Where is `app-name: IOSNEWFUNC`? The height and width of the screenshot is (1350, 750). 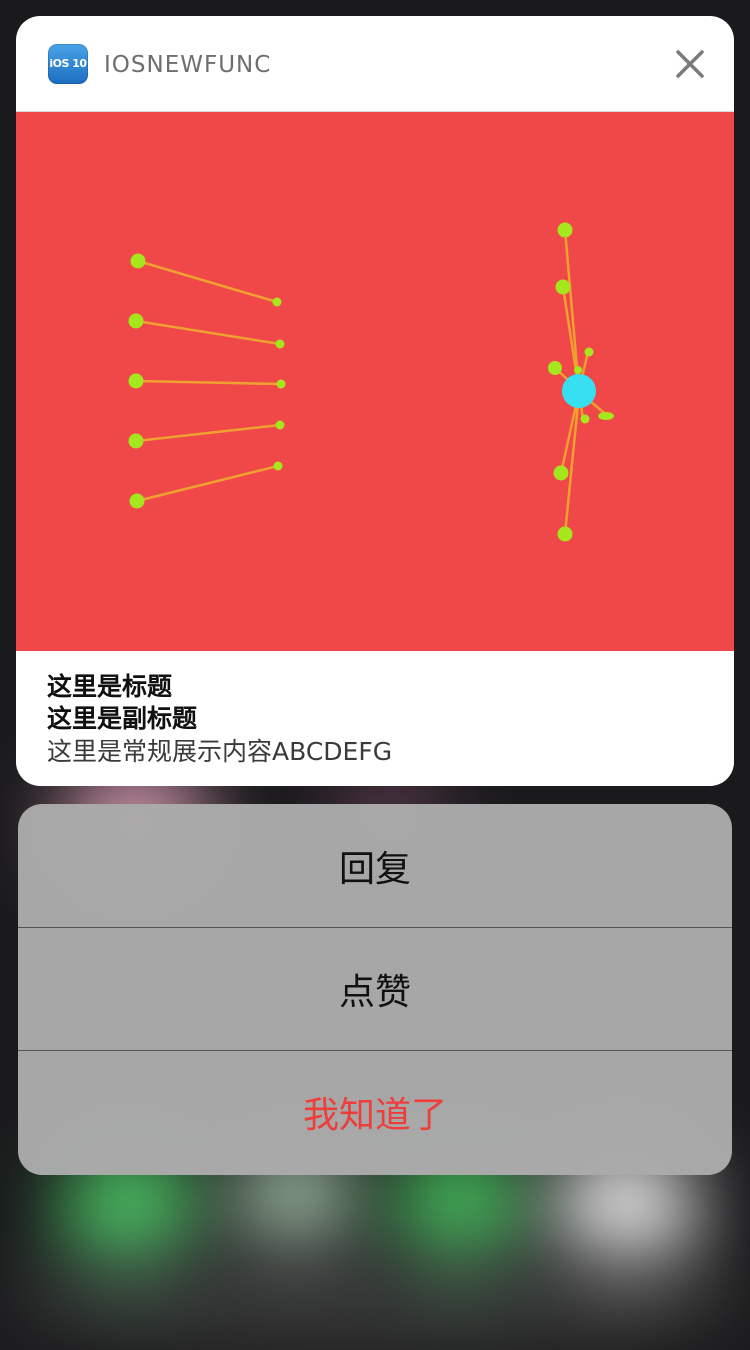
app-name: IOSNEWFUNC is located at coordinates (188, 65).